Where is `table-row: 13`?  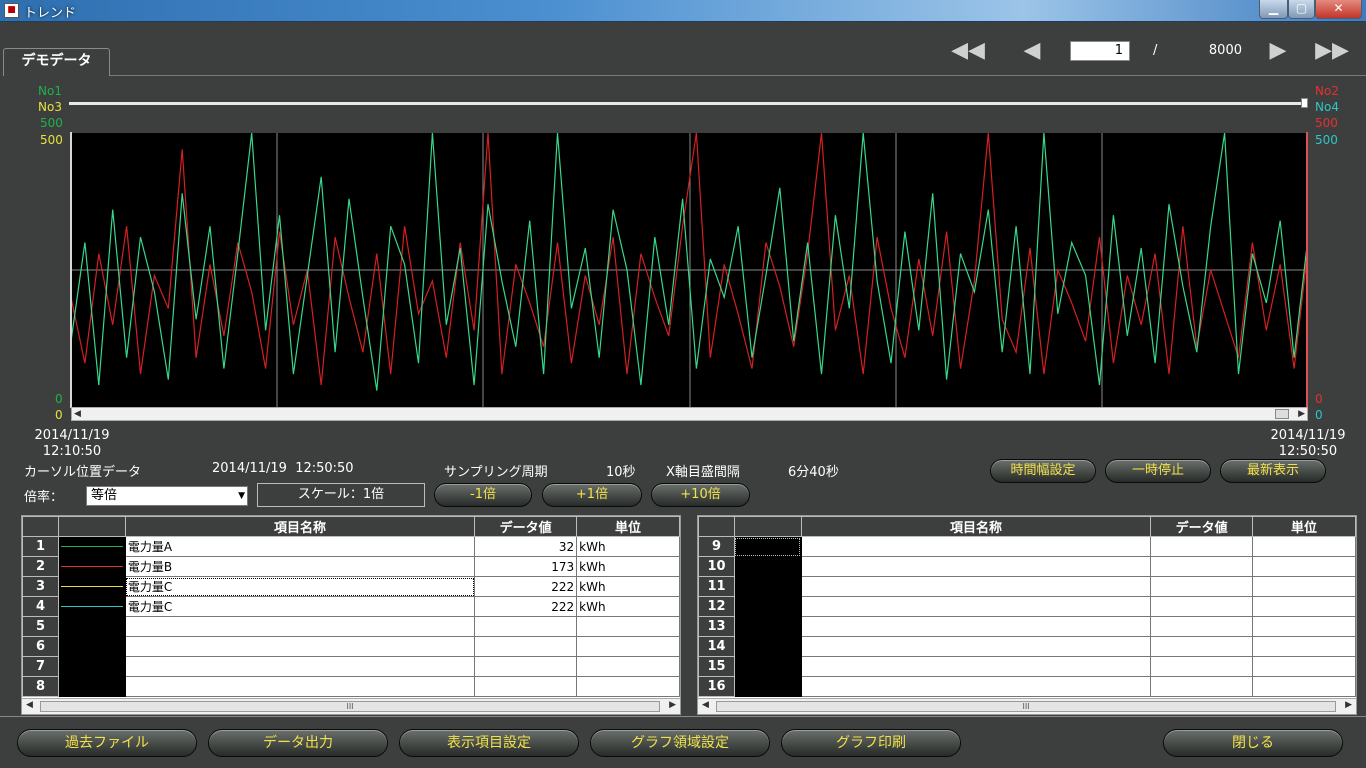
table-row: 13 is located at coordinates (1027, 626).